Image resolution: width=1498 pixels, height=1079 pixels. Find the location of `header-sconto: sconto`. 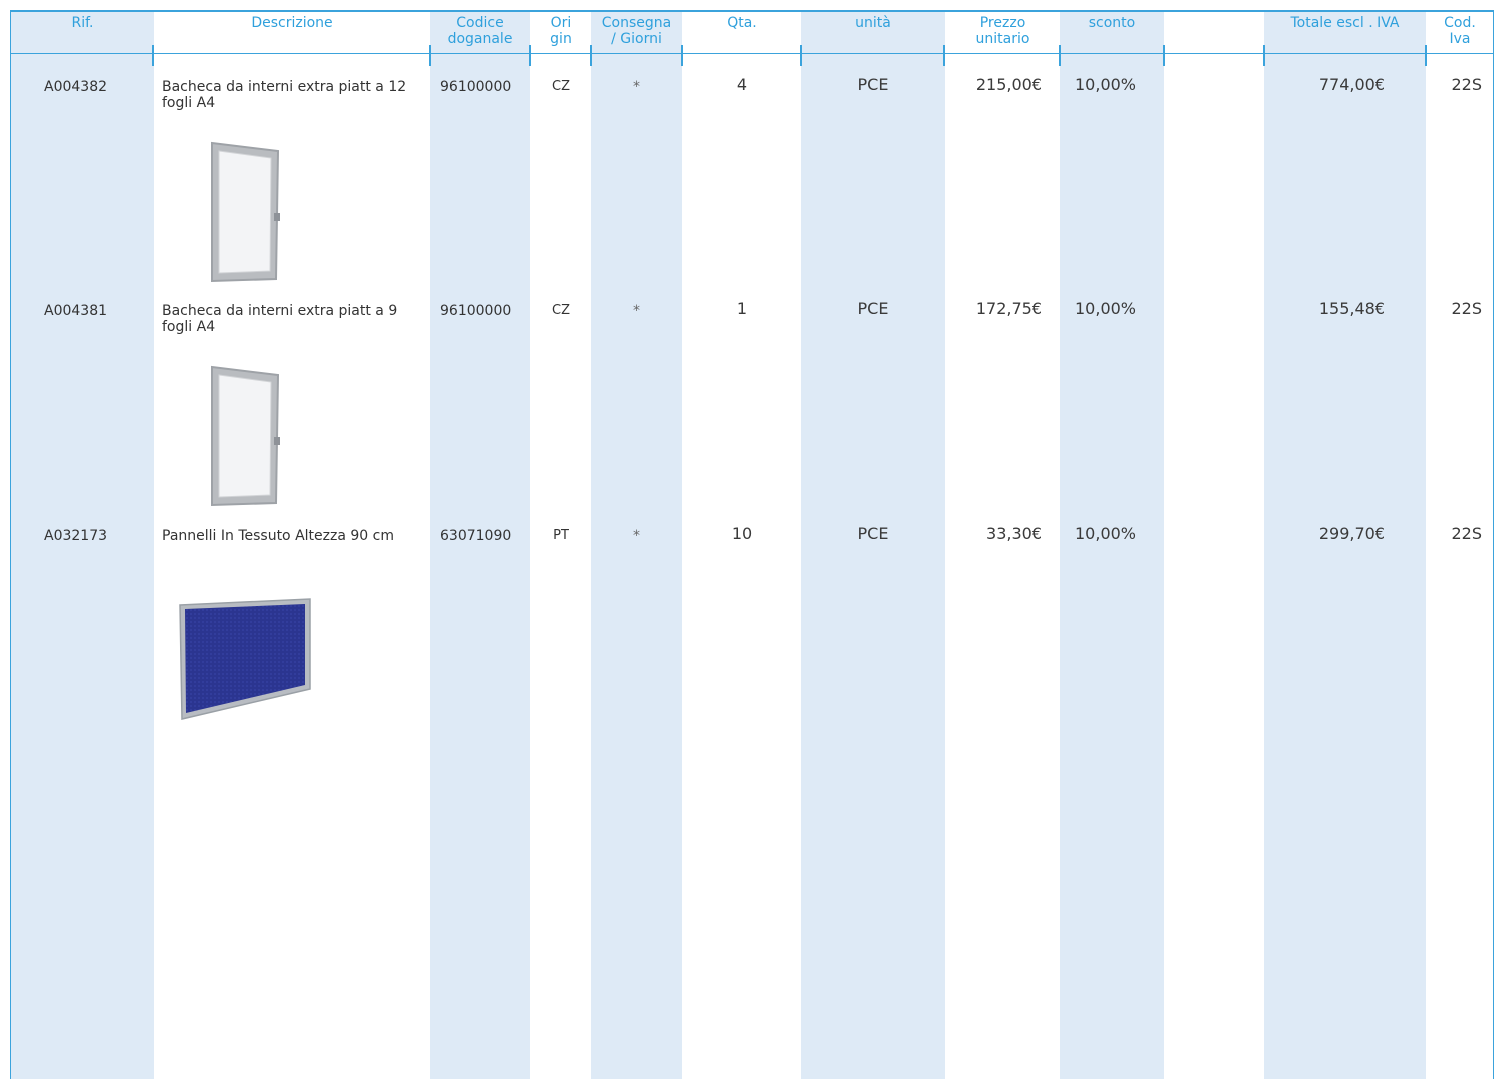

header-sconto: sconto is located at coordinates (1112, 23).